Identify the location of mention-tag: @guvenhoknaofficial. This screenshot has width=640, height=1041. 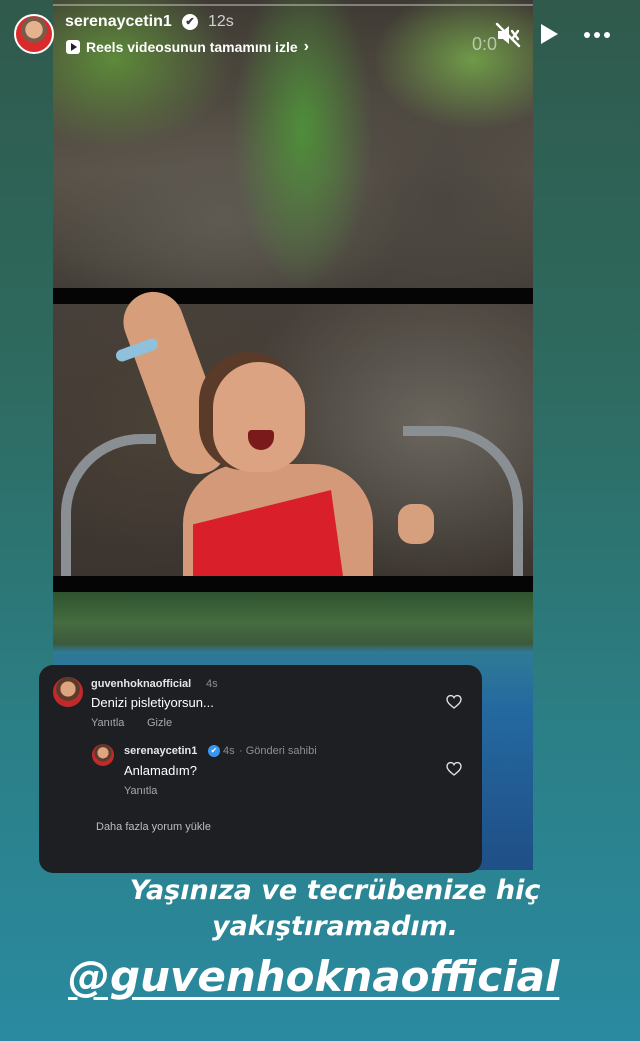
(313, 976).